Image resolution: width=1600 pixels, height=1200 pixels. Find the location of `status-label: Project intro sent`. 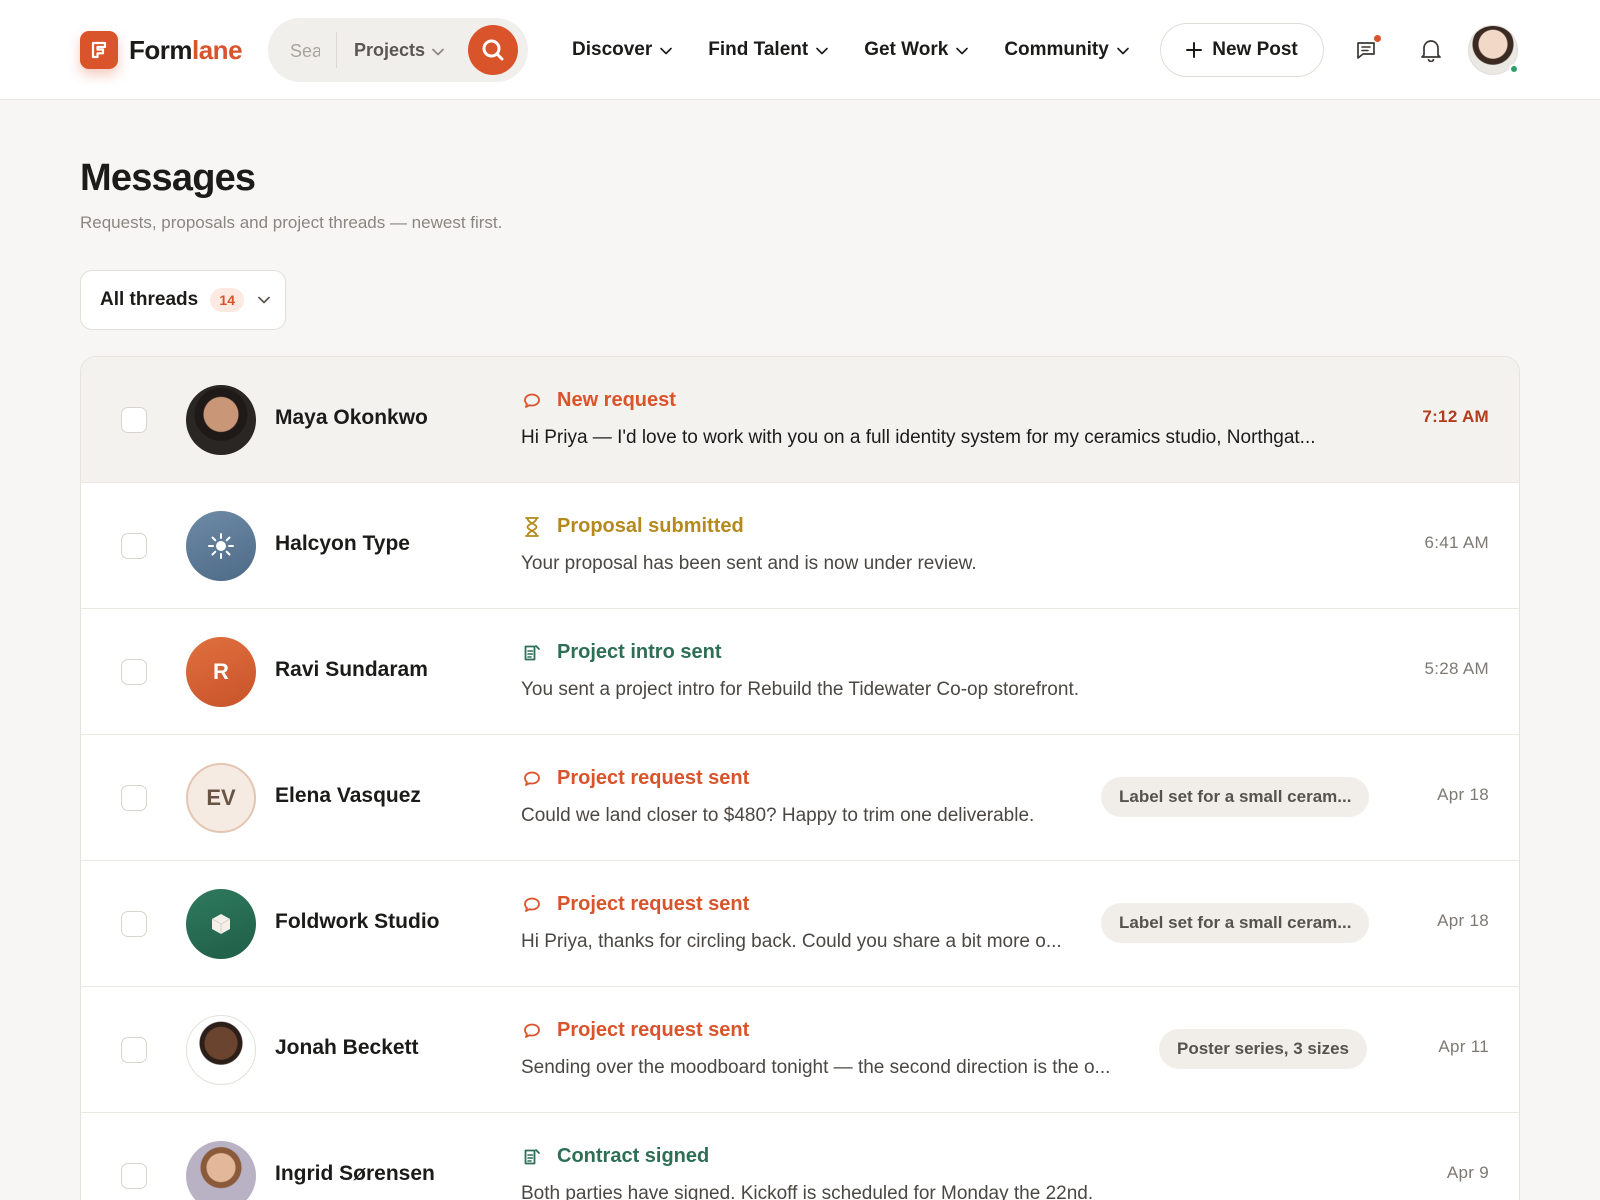

status-label: Project intro sent is located at coordinates (639, 652).